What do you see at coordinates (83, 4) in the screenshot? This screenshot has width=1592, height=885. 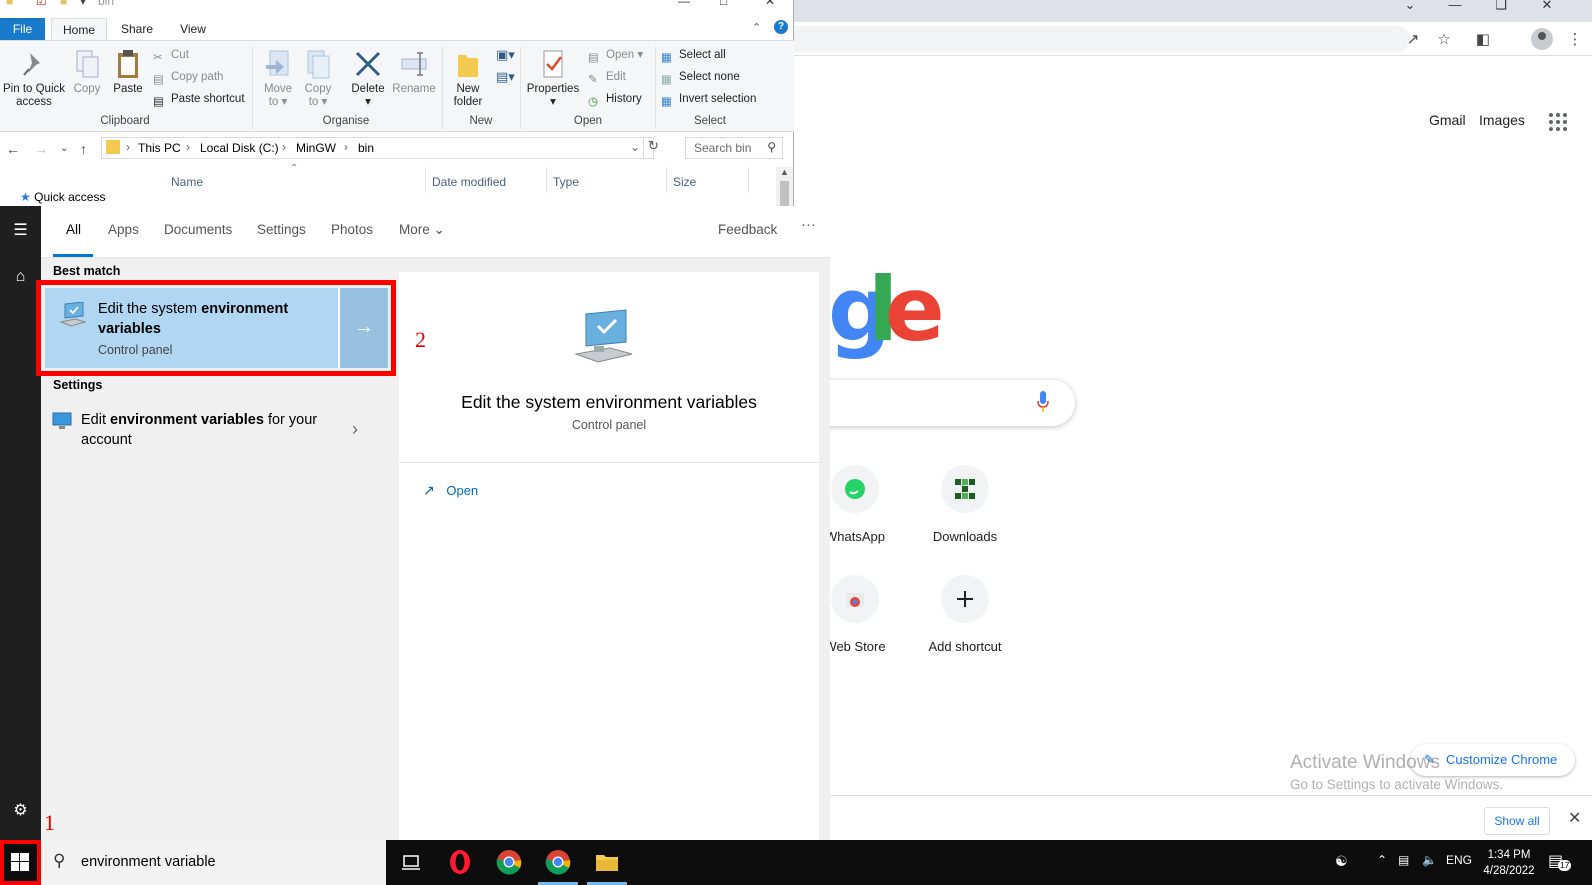 I see `qat-dropdown-icon: ▾` at bounding box center [83, 4].